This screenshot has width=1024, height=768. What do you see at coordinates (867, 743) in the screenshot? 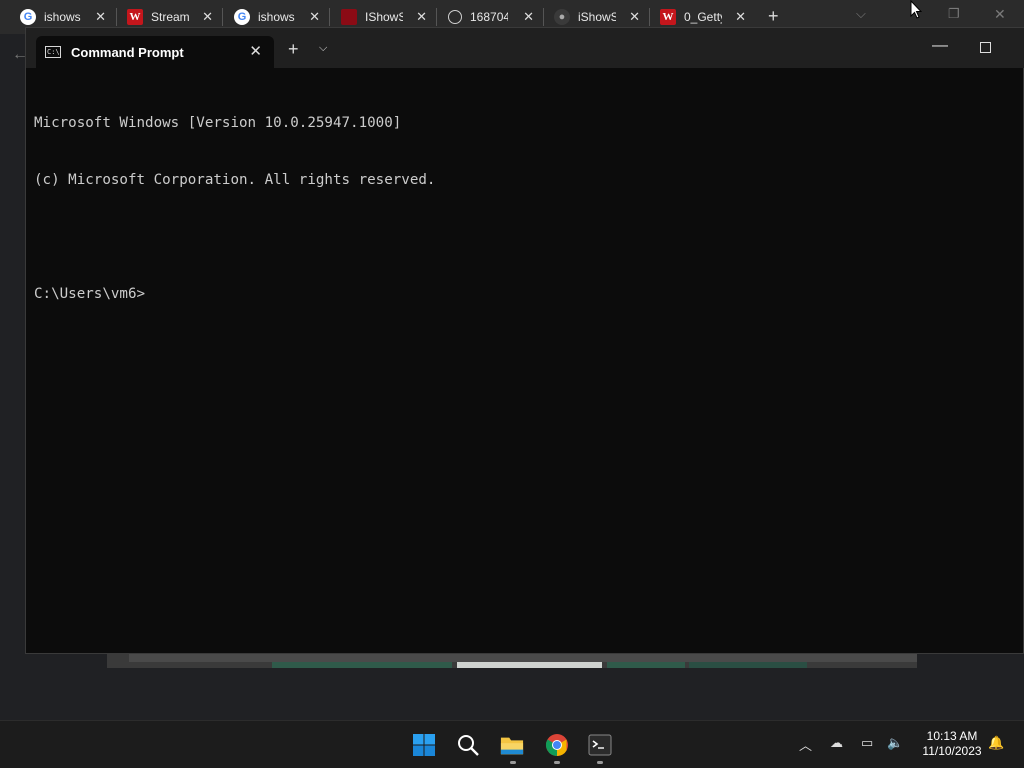
I see `network-icon: ▭` at bounding box center [867, 743].